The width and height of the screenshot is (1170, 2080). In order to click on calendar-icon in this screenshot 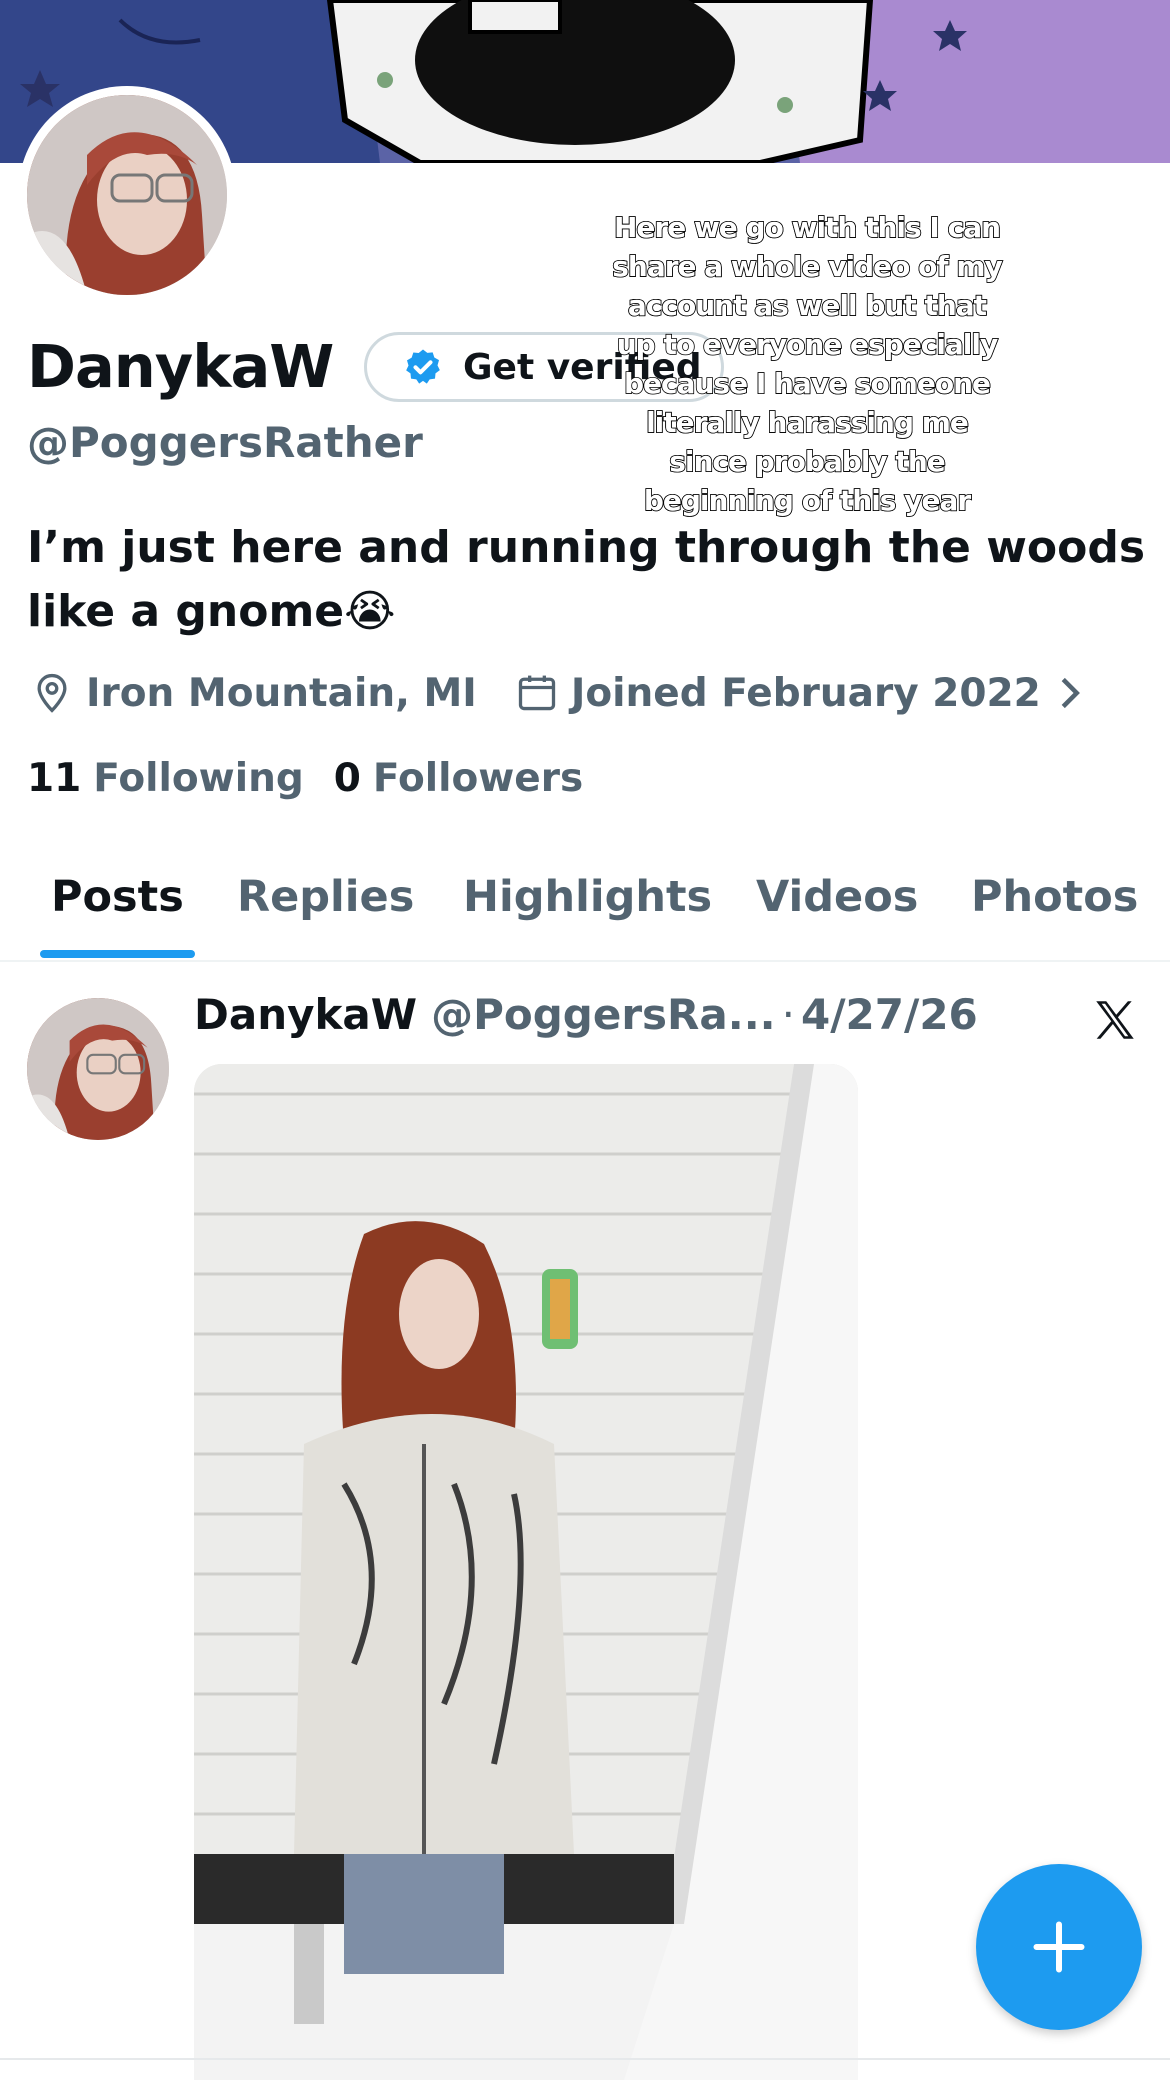, I will do `click(536, 693)`.